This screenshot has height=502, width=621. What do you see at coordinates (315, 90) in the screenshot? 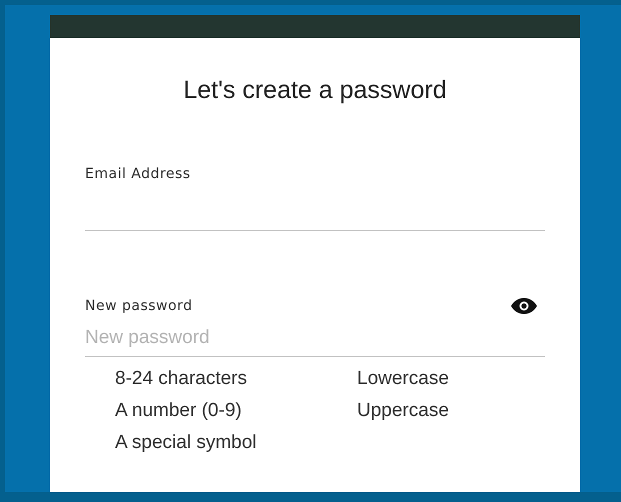
I see `form-title: Let's create a password` at bounding box center [315, 90].